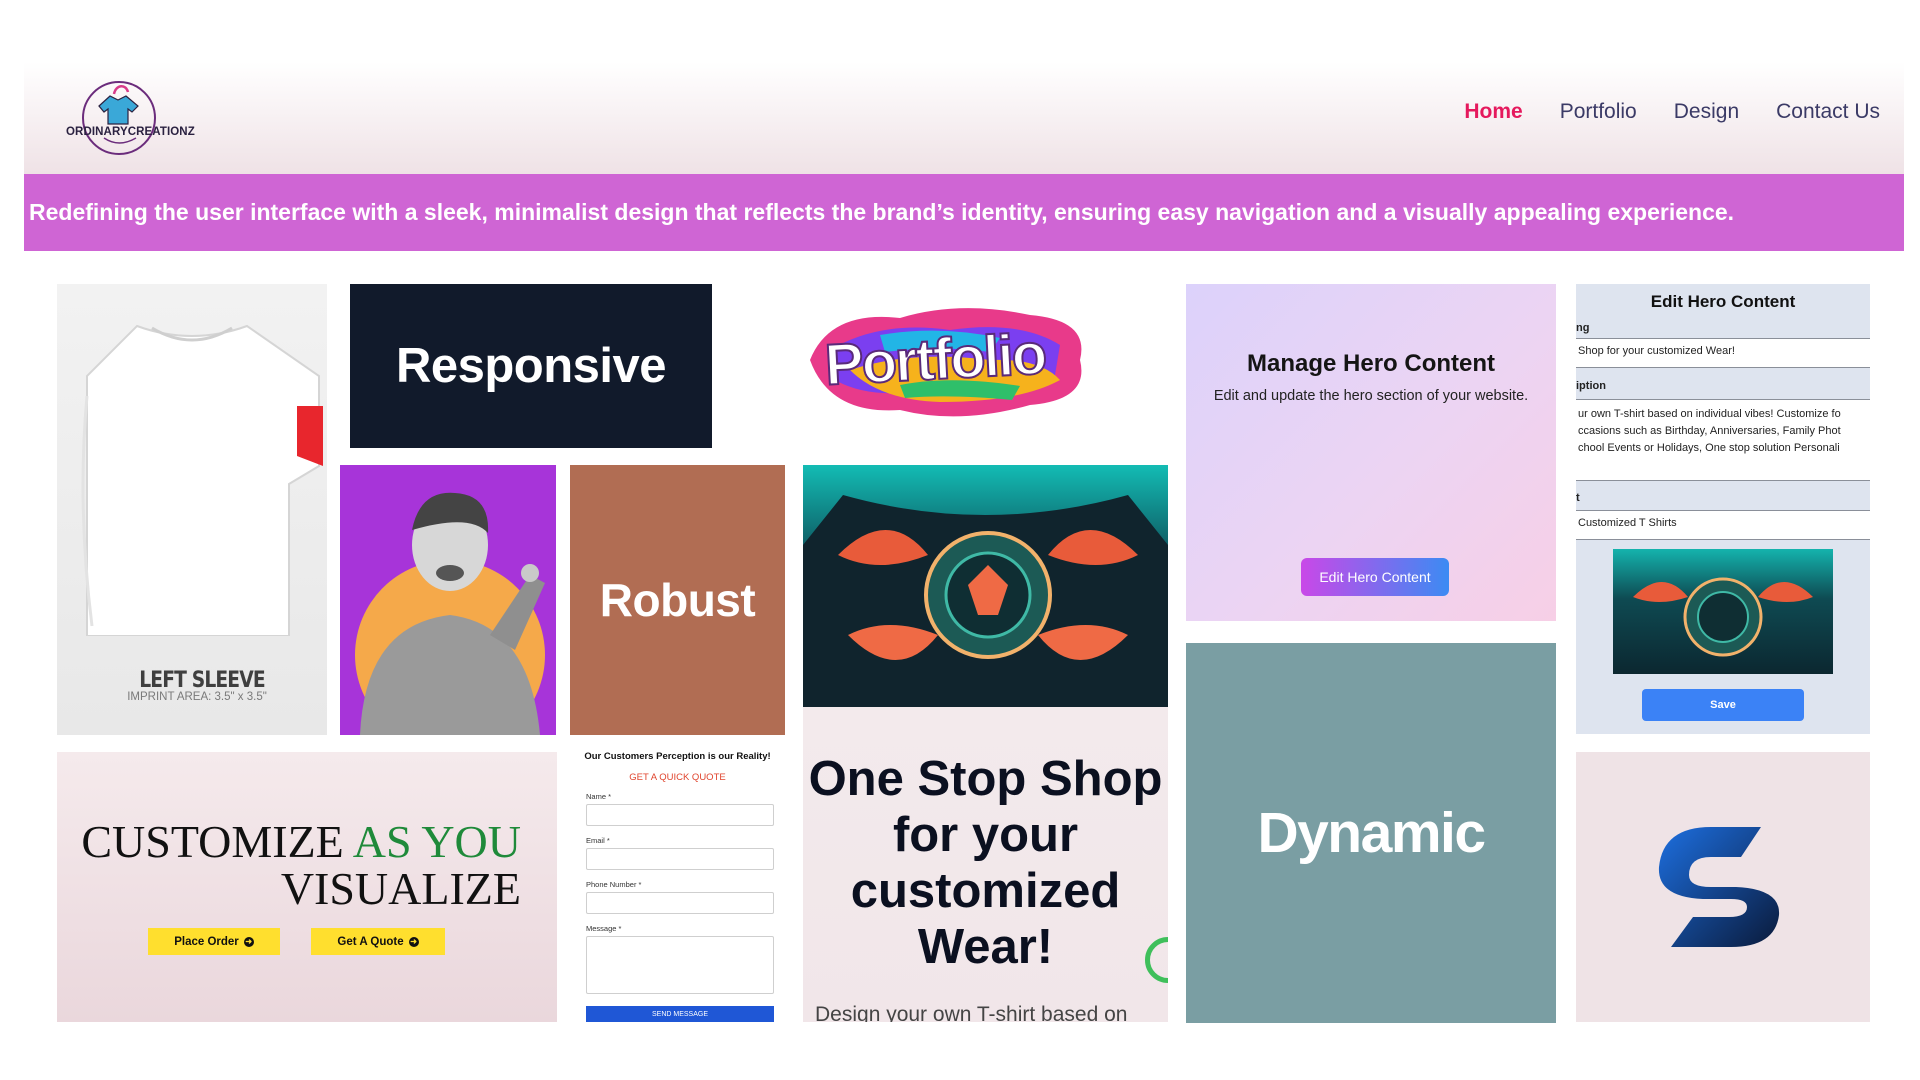  What do you see at coordinates (130, 132) in the screenshot?
I see `logo-text: ORDINARYCREATIONZ` at bounding box center [130, 132].